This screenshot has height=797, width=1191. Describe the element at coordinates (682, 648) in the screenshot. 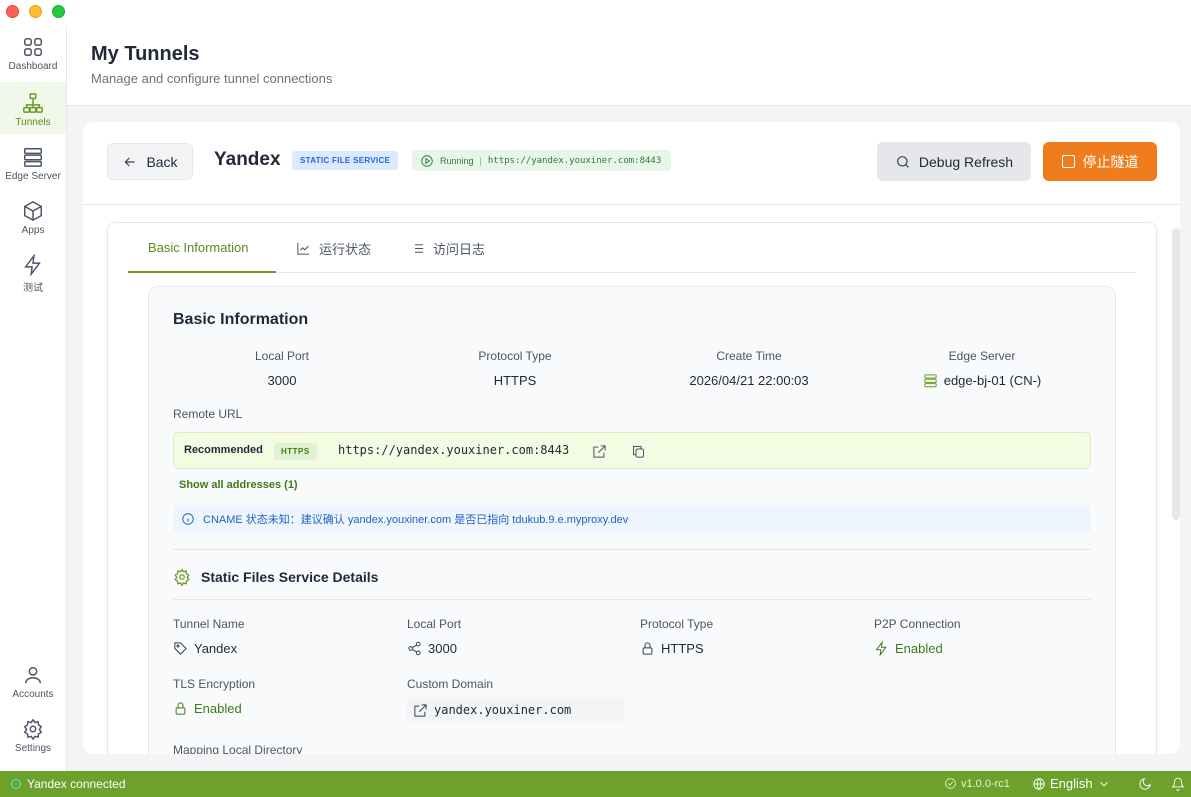

I see `detail-value-text: HTTPS` at that location.